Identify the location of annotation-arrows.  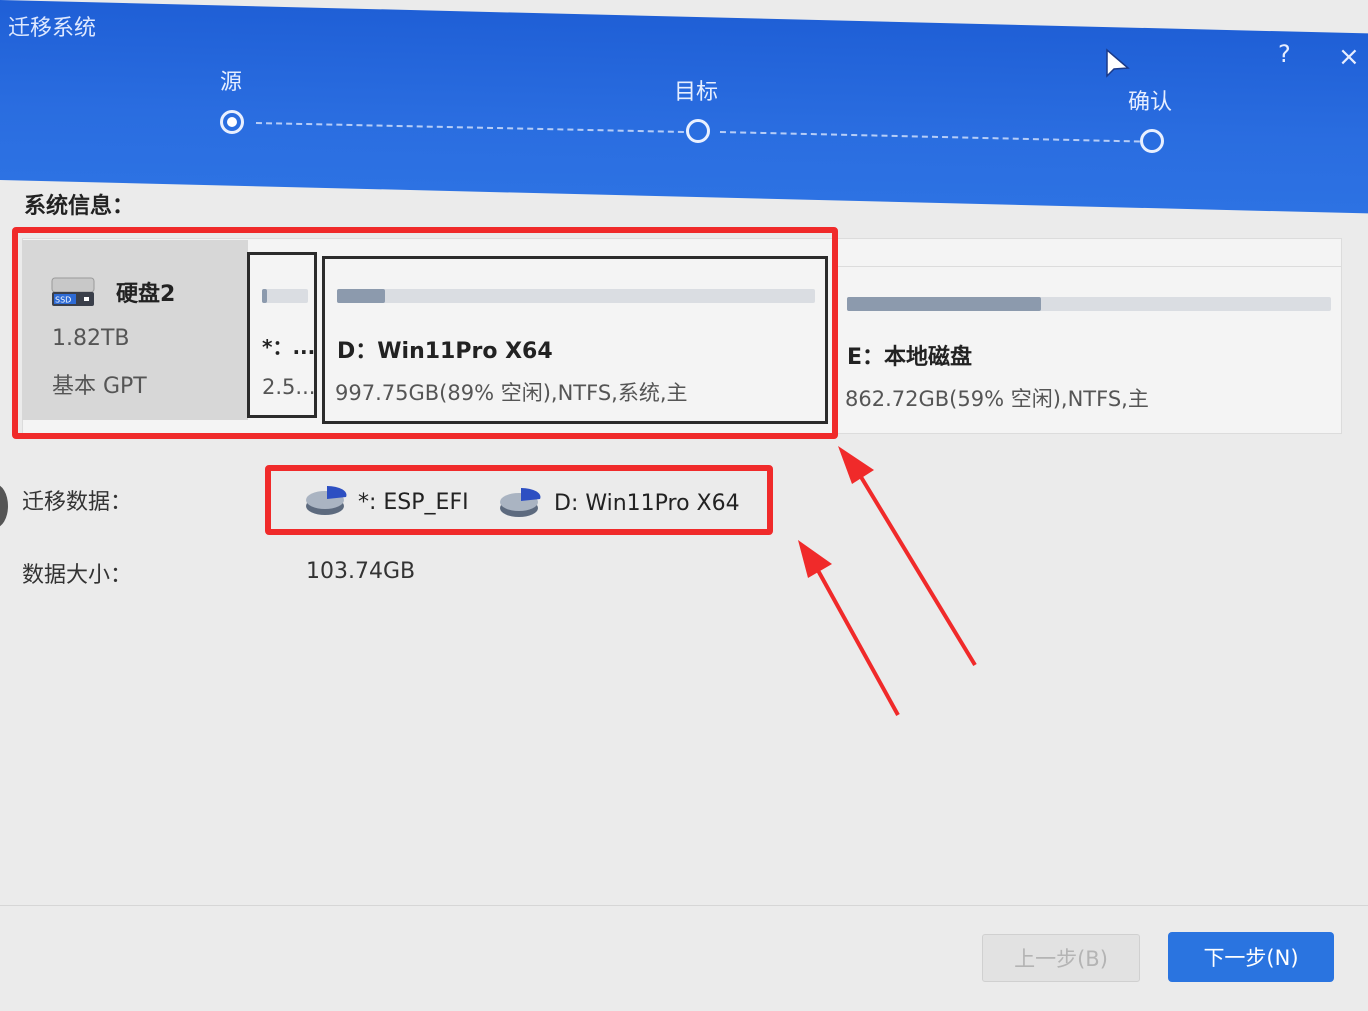
(887, 581).